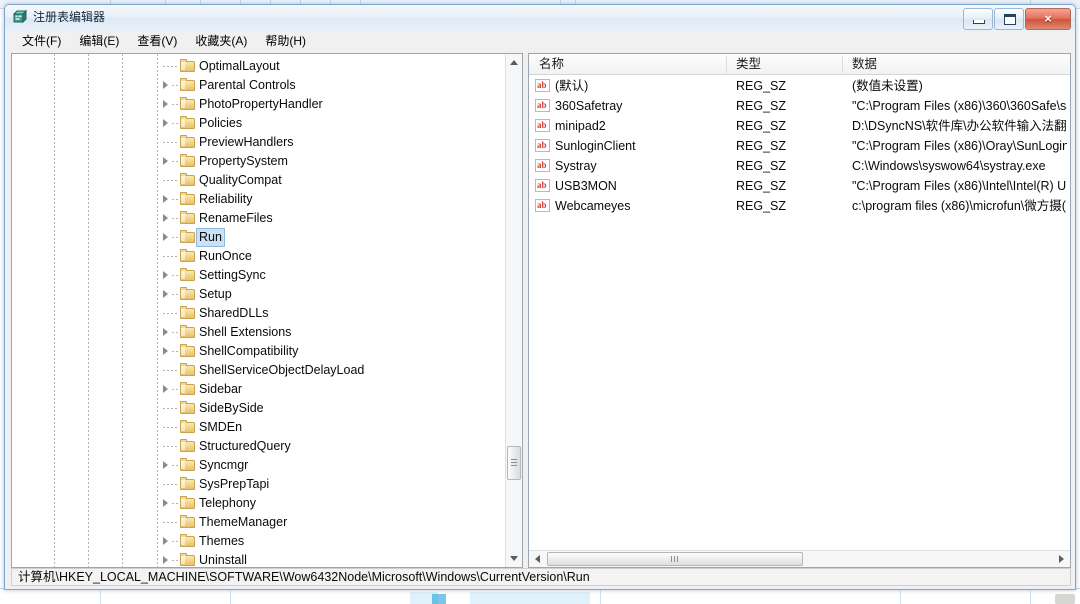  Describe the element at coordinates (959, 106) in the screenshot. I see `value-data: "C:\Program Files (x86)\360\360Safe\sa` at that location.